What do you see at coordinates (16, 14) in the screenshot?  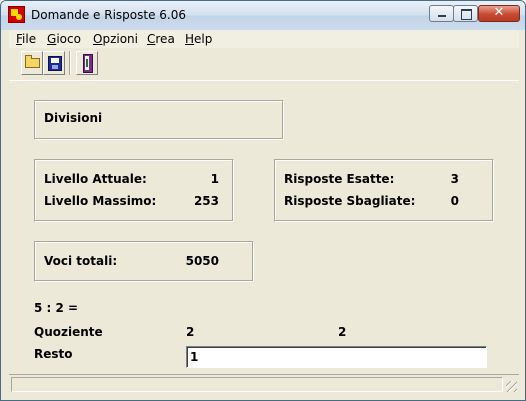 I see `app-icon` at bounding box center [16, 14].